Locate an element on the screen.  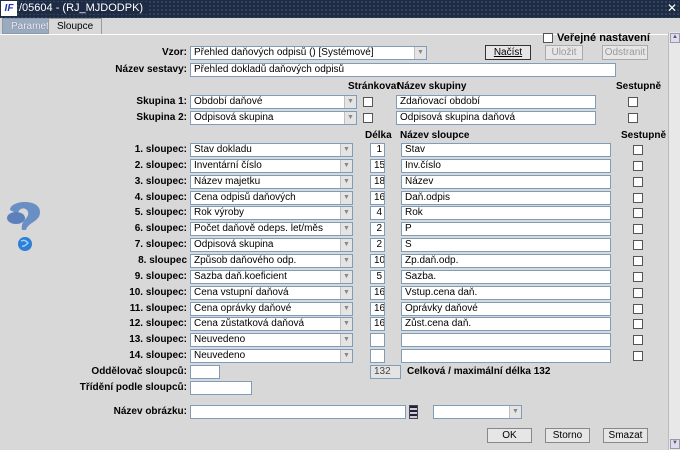
column-select: Počet daňově odeps. let/měs ▼ is located at coordinates (271, 229).